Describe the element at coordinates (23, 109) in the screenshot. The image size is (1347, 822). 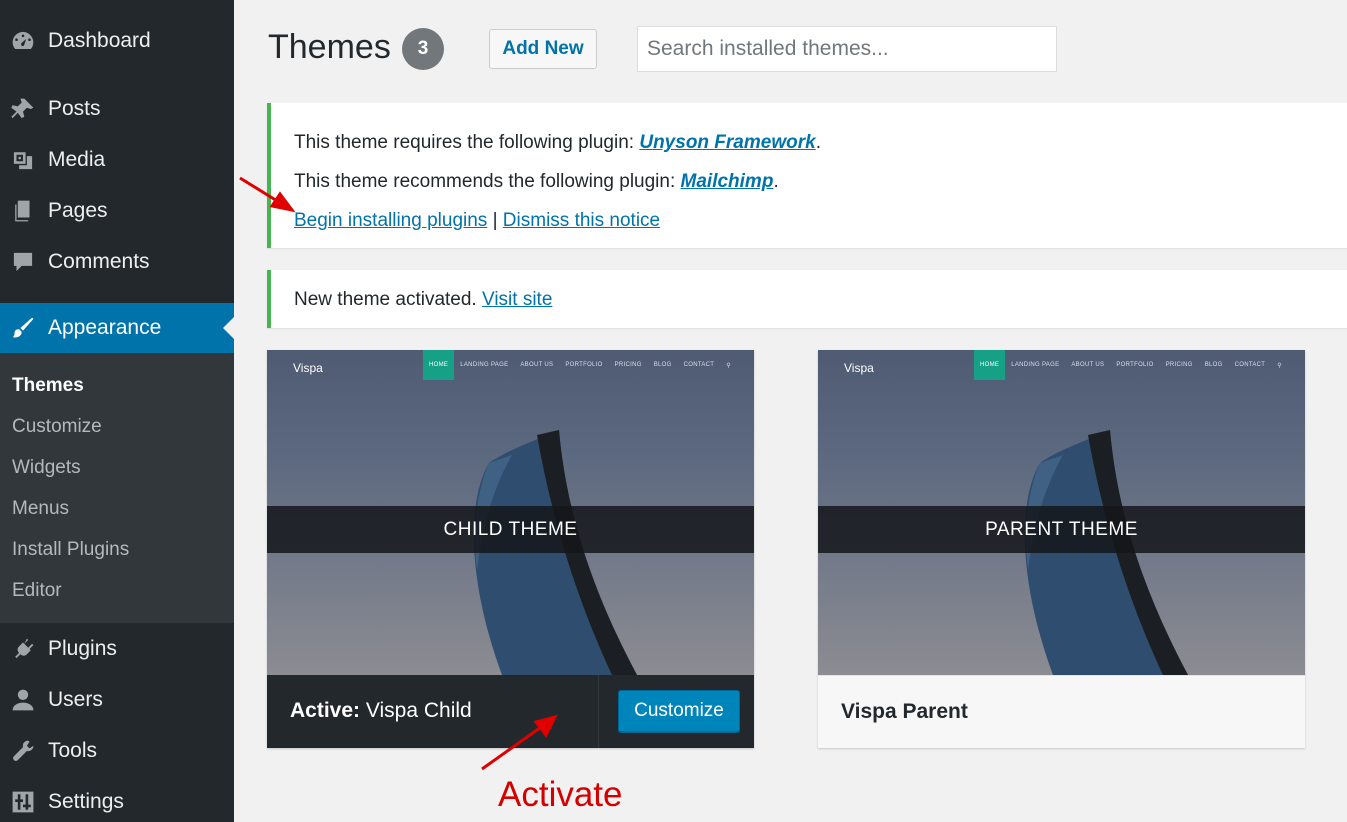
I see `pin-icon` at that location.